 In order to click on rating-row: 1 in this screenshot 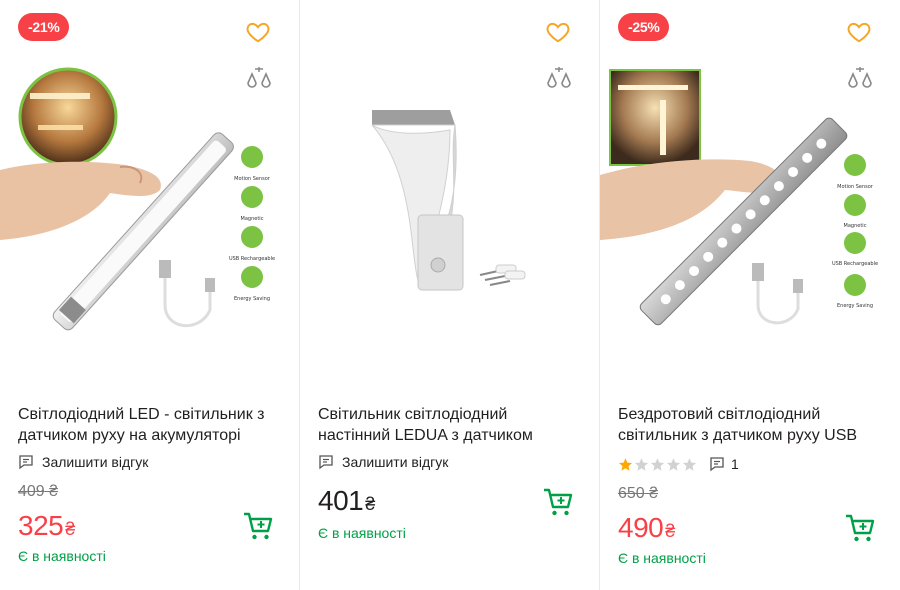, I will do `click(678, 464)`.